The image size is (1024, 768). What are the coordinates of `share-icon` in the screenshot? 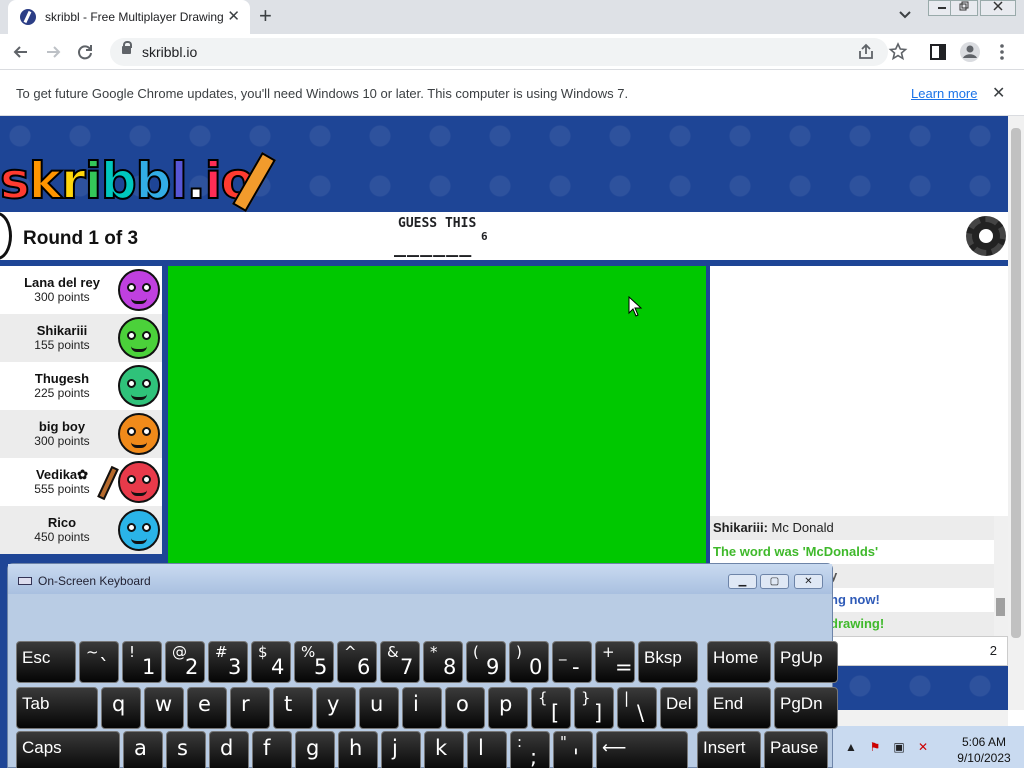 It's located at (866, 52).